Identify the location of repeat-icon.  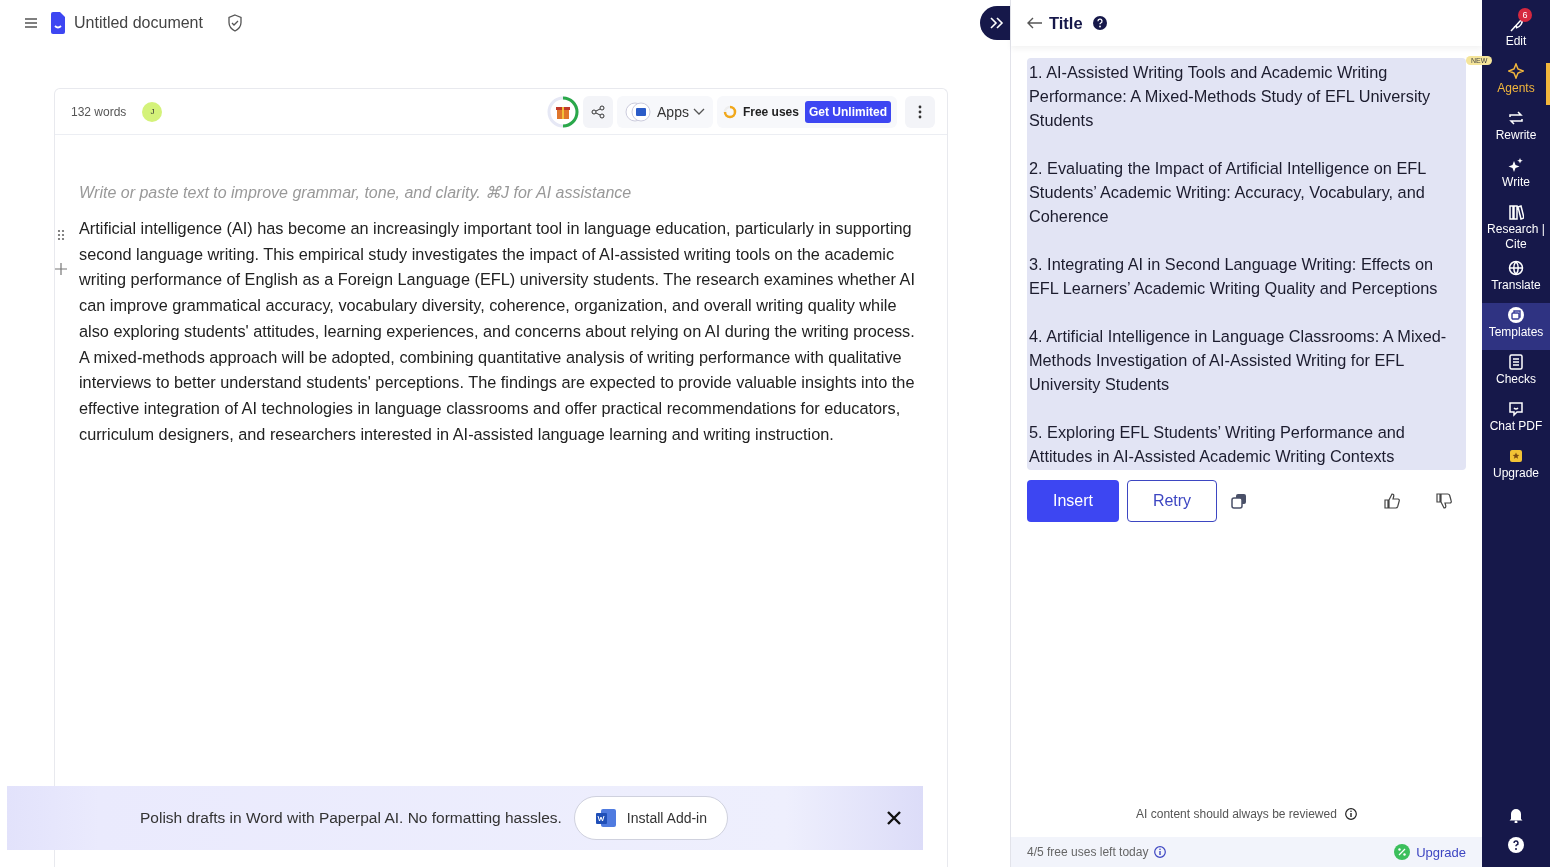
(1516, 118).